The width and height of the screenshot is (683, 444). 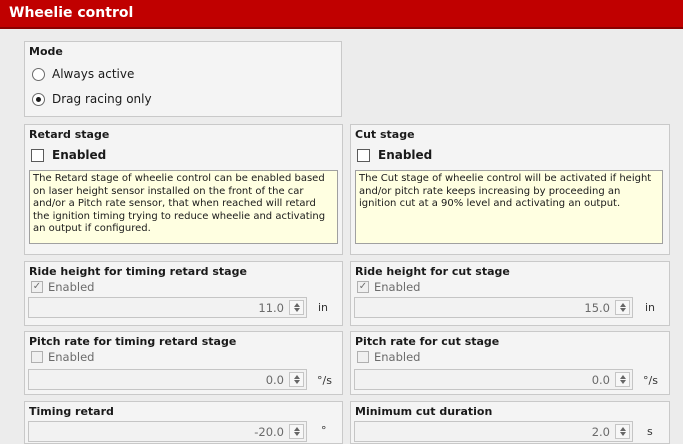 What do you see at coordinates (427, 341) in the screenshot?
I see `pitch-rate-cut-title: Pitch rate for cut stage` at bounding box center [427, 341].